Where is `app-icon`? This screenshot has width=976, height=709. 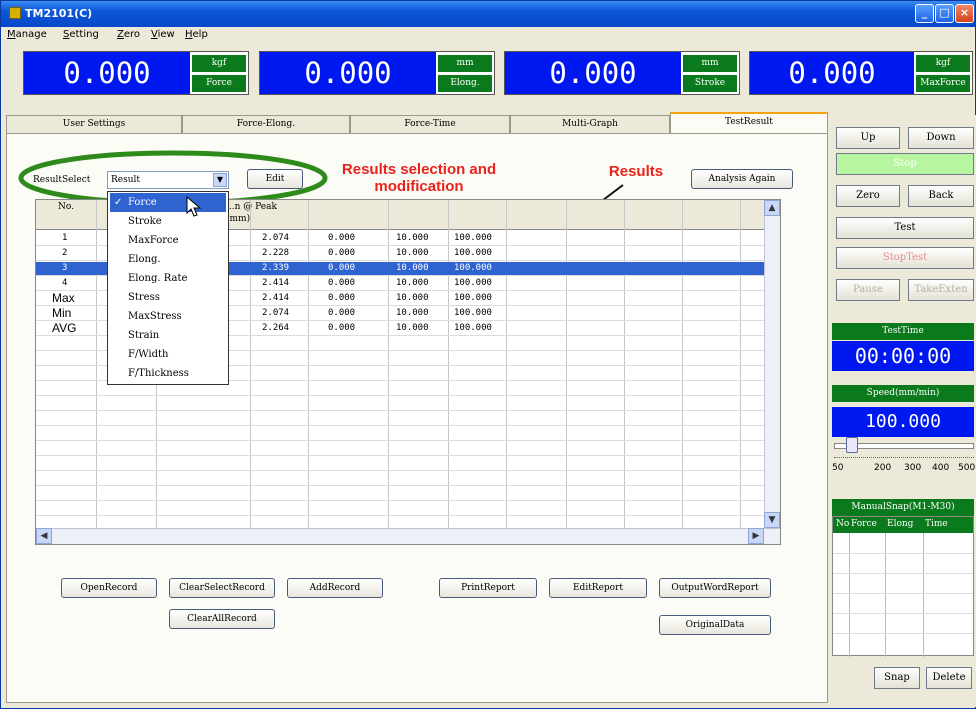 app-icon is located at coordinates (15, 13).